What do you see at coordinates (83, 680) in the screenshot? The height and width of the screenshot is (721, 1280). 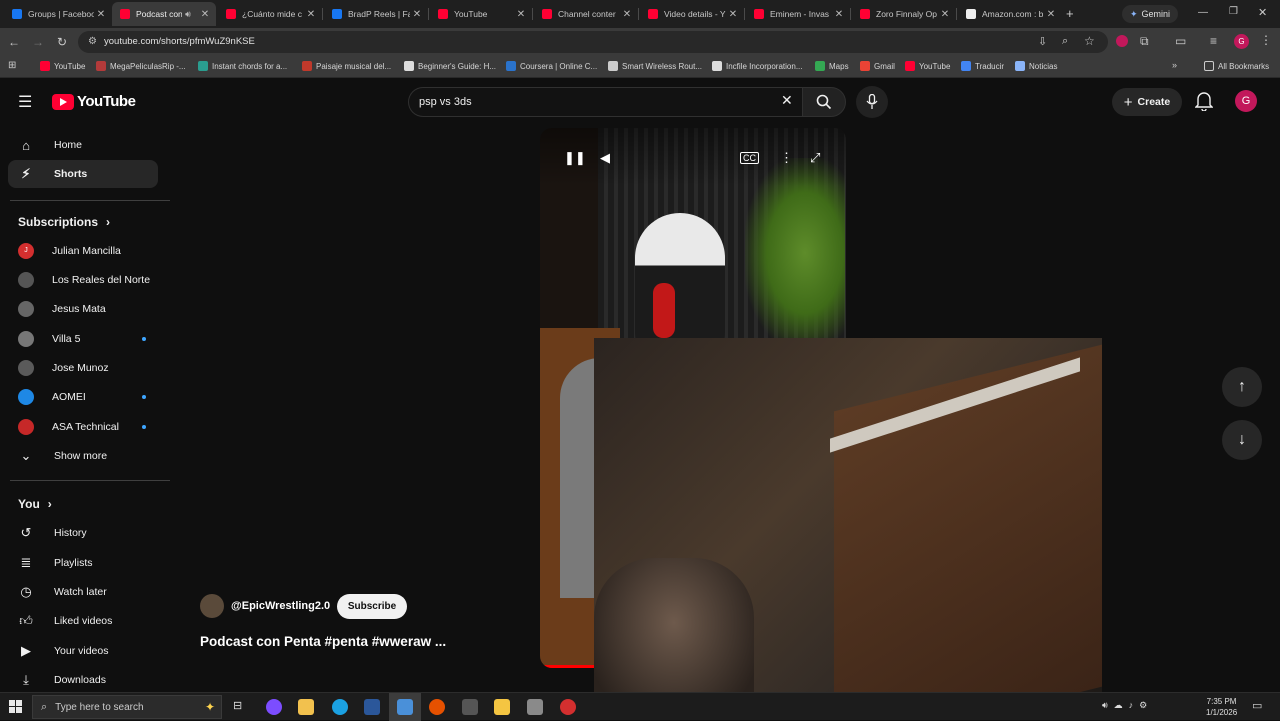 I see `sidebar-item-downloads: ⤓ Downloads` at bounding box center [83, 680].